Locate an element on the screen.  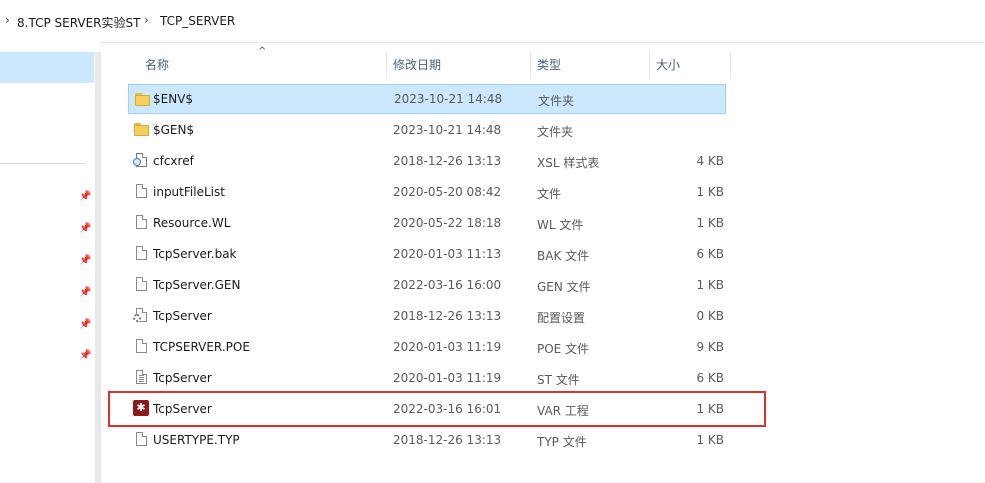
file-row: $ENV$ 2023-10-21 14:48 文件夹 is located at coordinates (427, 99).